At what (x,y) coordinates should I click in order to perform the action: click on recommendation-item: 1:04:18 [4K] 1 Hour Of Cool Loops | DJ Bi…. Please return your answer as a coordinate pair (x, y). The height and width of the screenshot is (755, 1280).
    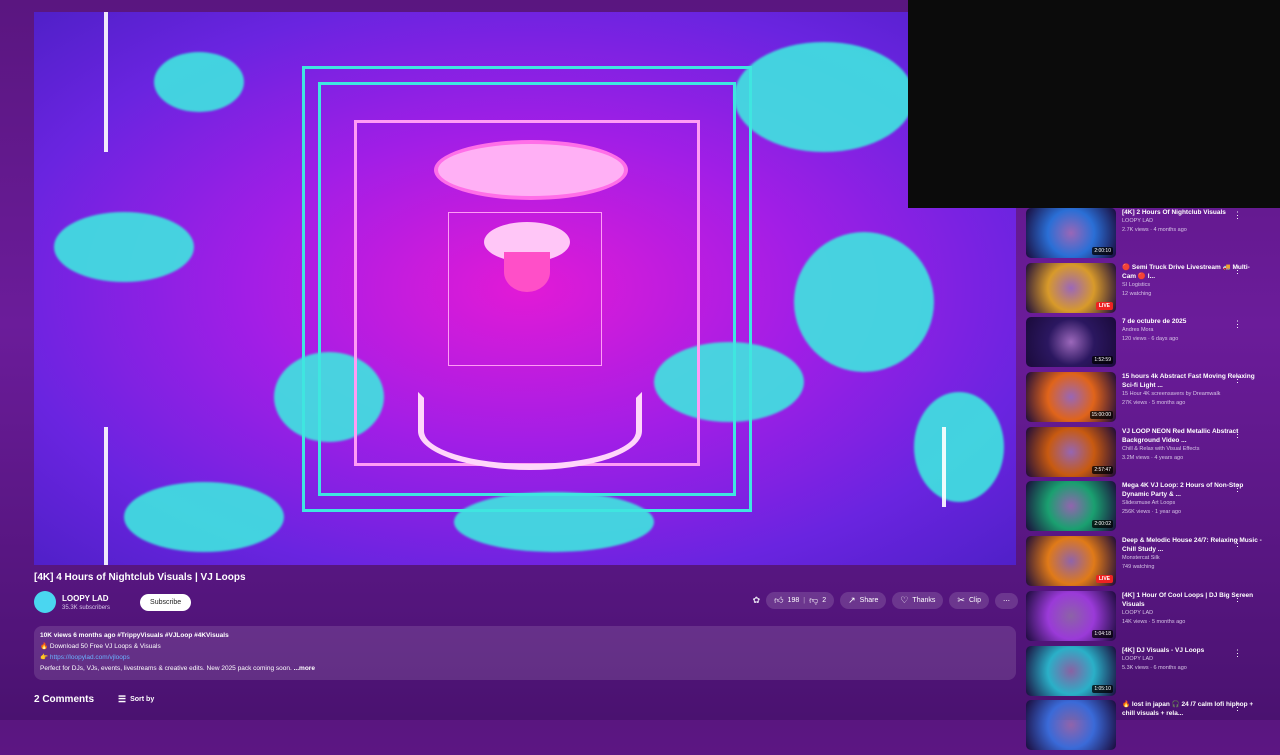
    Looking at the image, I should click on (1153, 617).